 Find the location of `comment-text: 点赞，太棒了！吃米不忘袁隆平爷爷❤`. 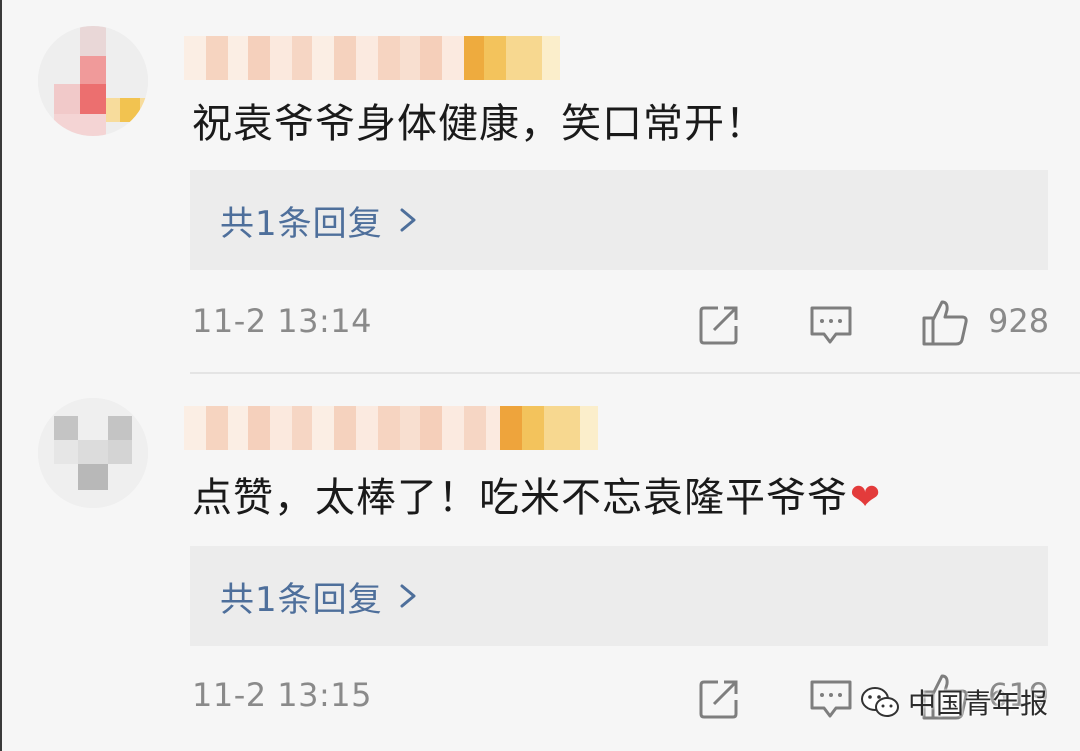

comment-text: 点赞，太棒了！吃米不忘袁隆平爷爷❤ is located at coordinates (537, 498).